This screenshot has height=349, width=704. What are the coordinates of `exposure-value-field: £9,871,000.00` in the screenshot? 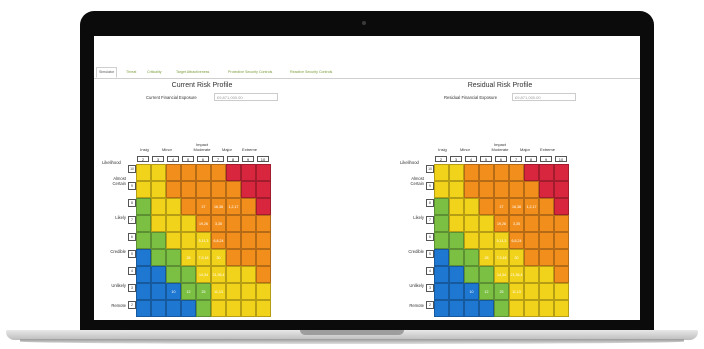 It's located at (544, 97).